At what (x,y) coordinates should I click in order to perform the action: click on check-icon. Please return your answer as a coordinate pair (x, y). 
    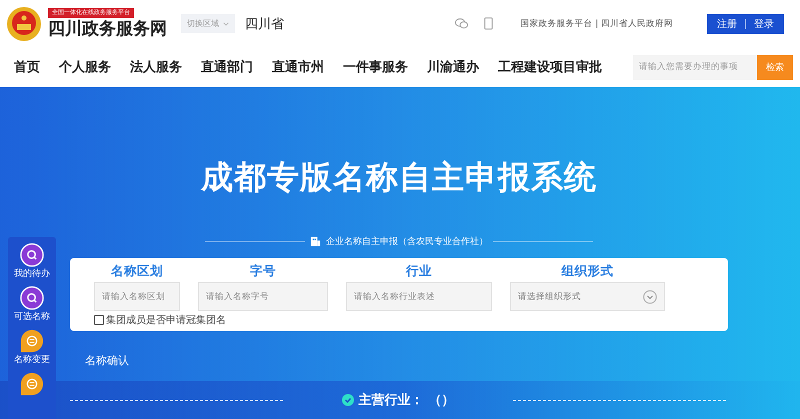
    Looking at the image, I should click on (348, 400).